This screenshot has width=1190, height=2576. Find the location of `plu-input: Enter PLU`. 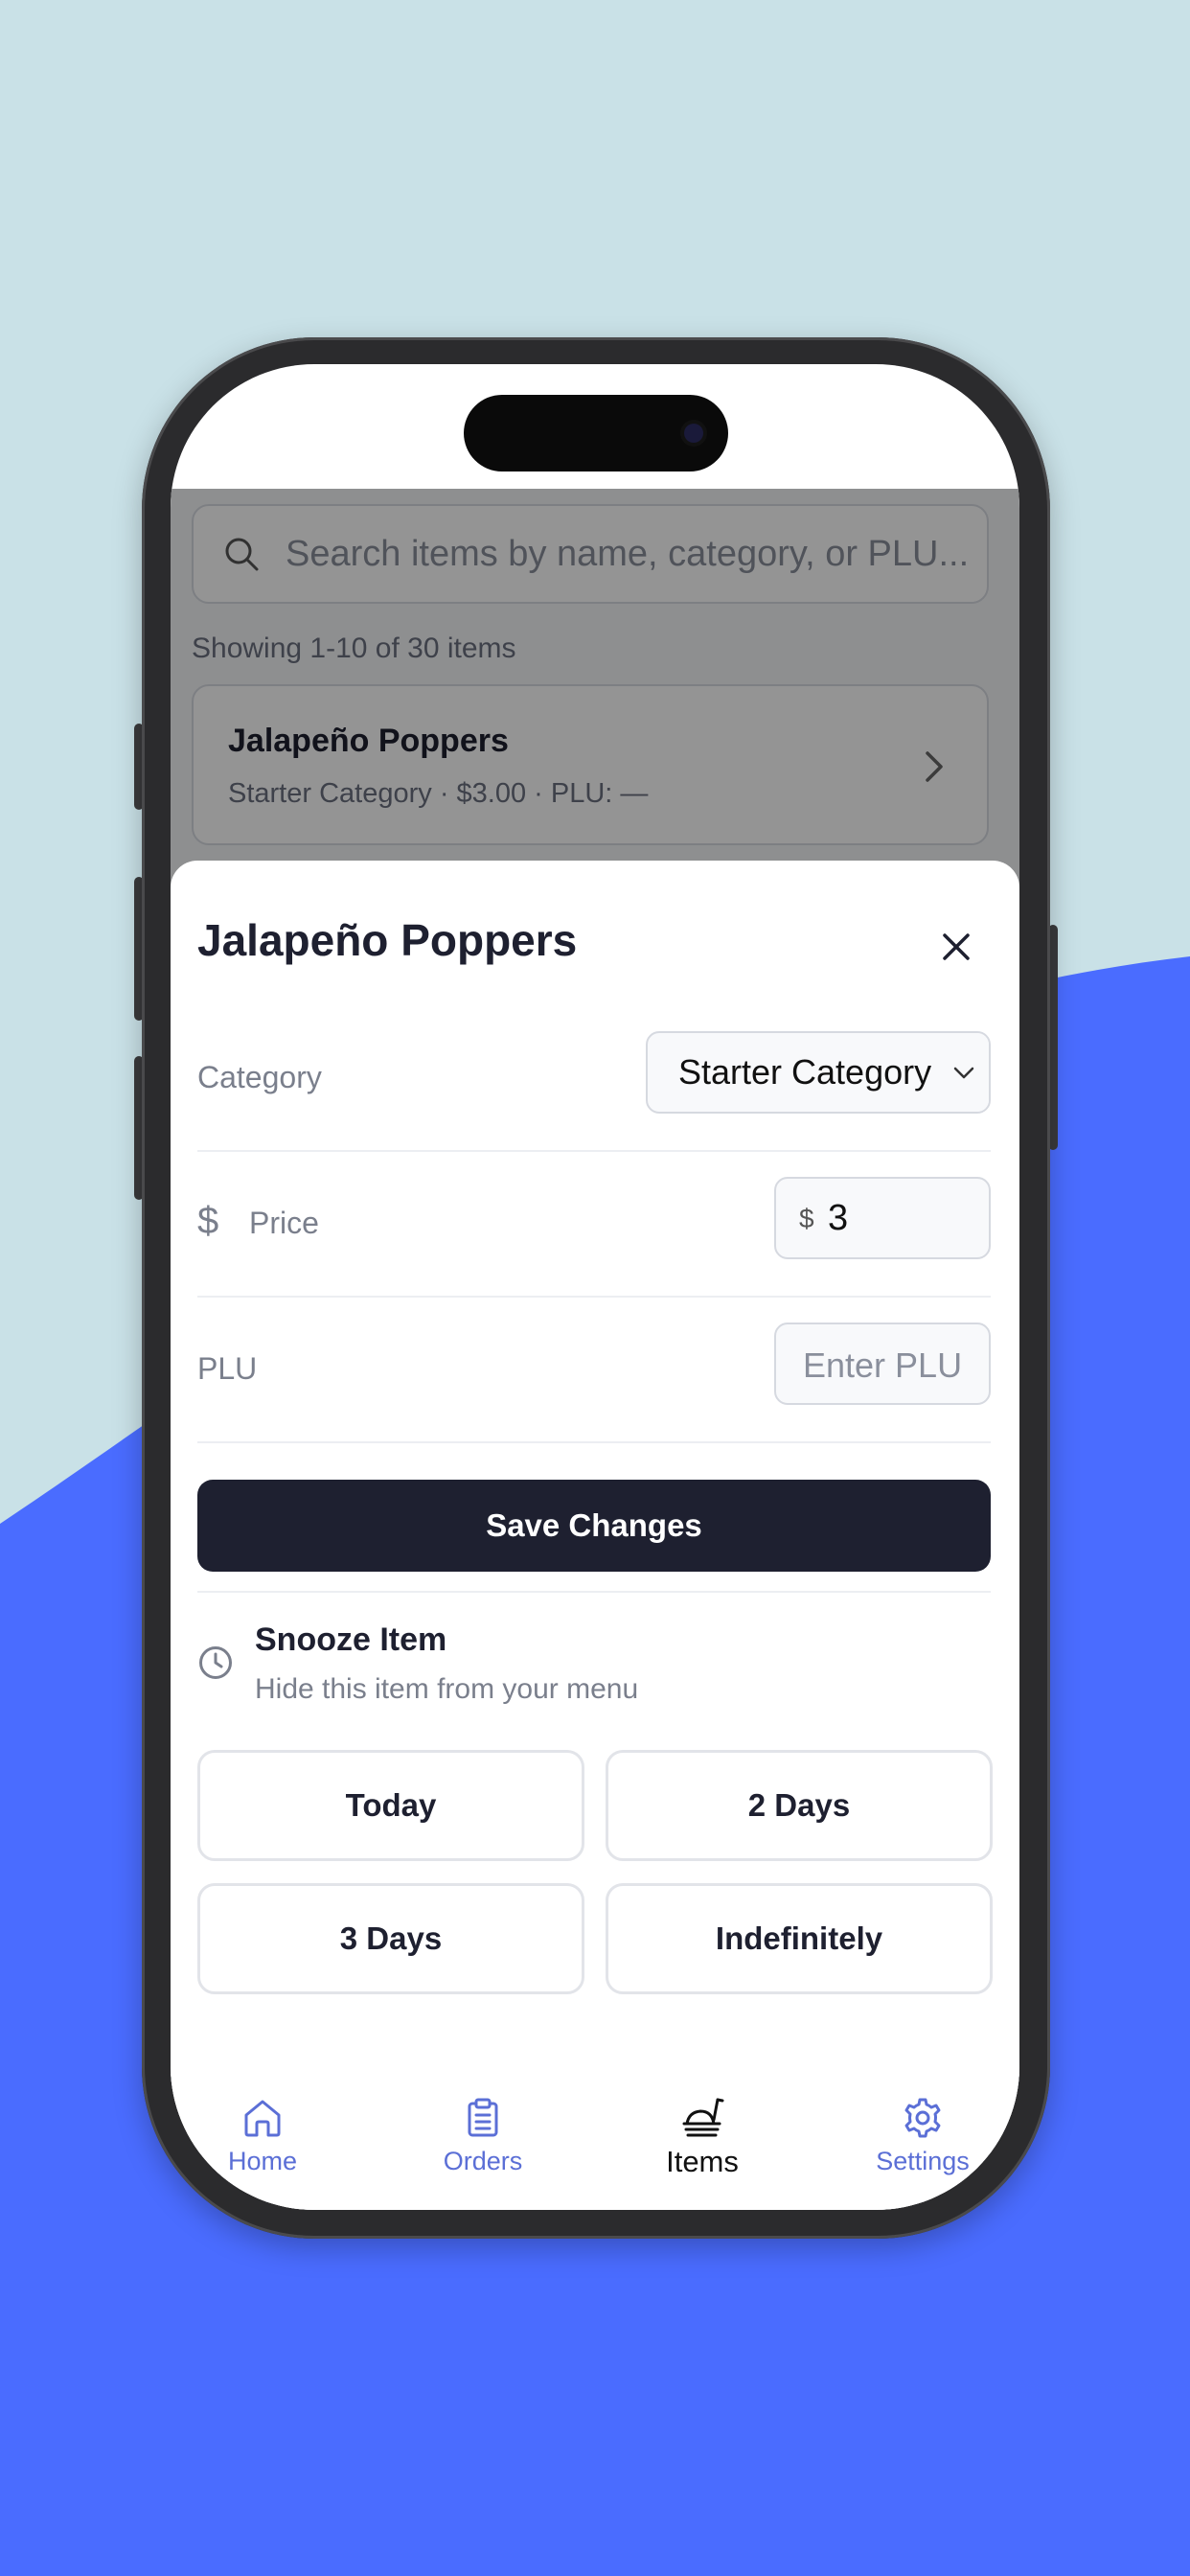

plu-input: Enter PLU is located at coordinates (883, 1364).